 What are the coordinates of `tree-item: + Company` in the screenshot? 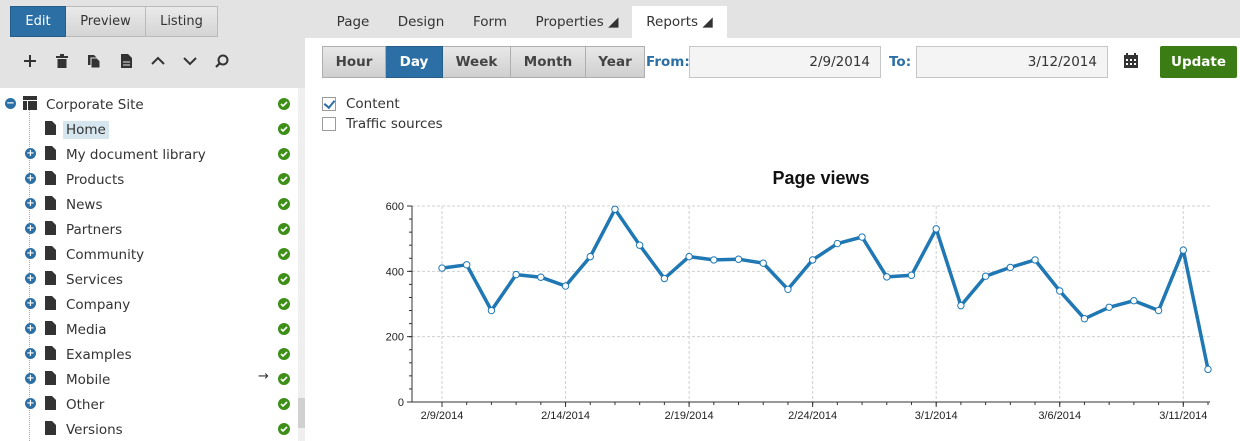 It's located at (149, 304).